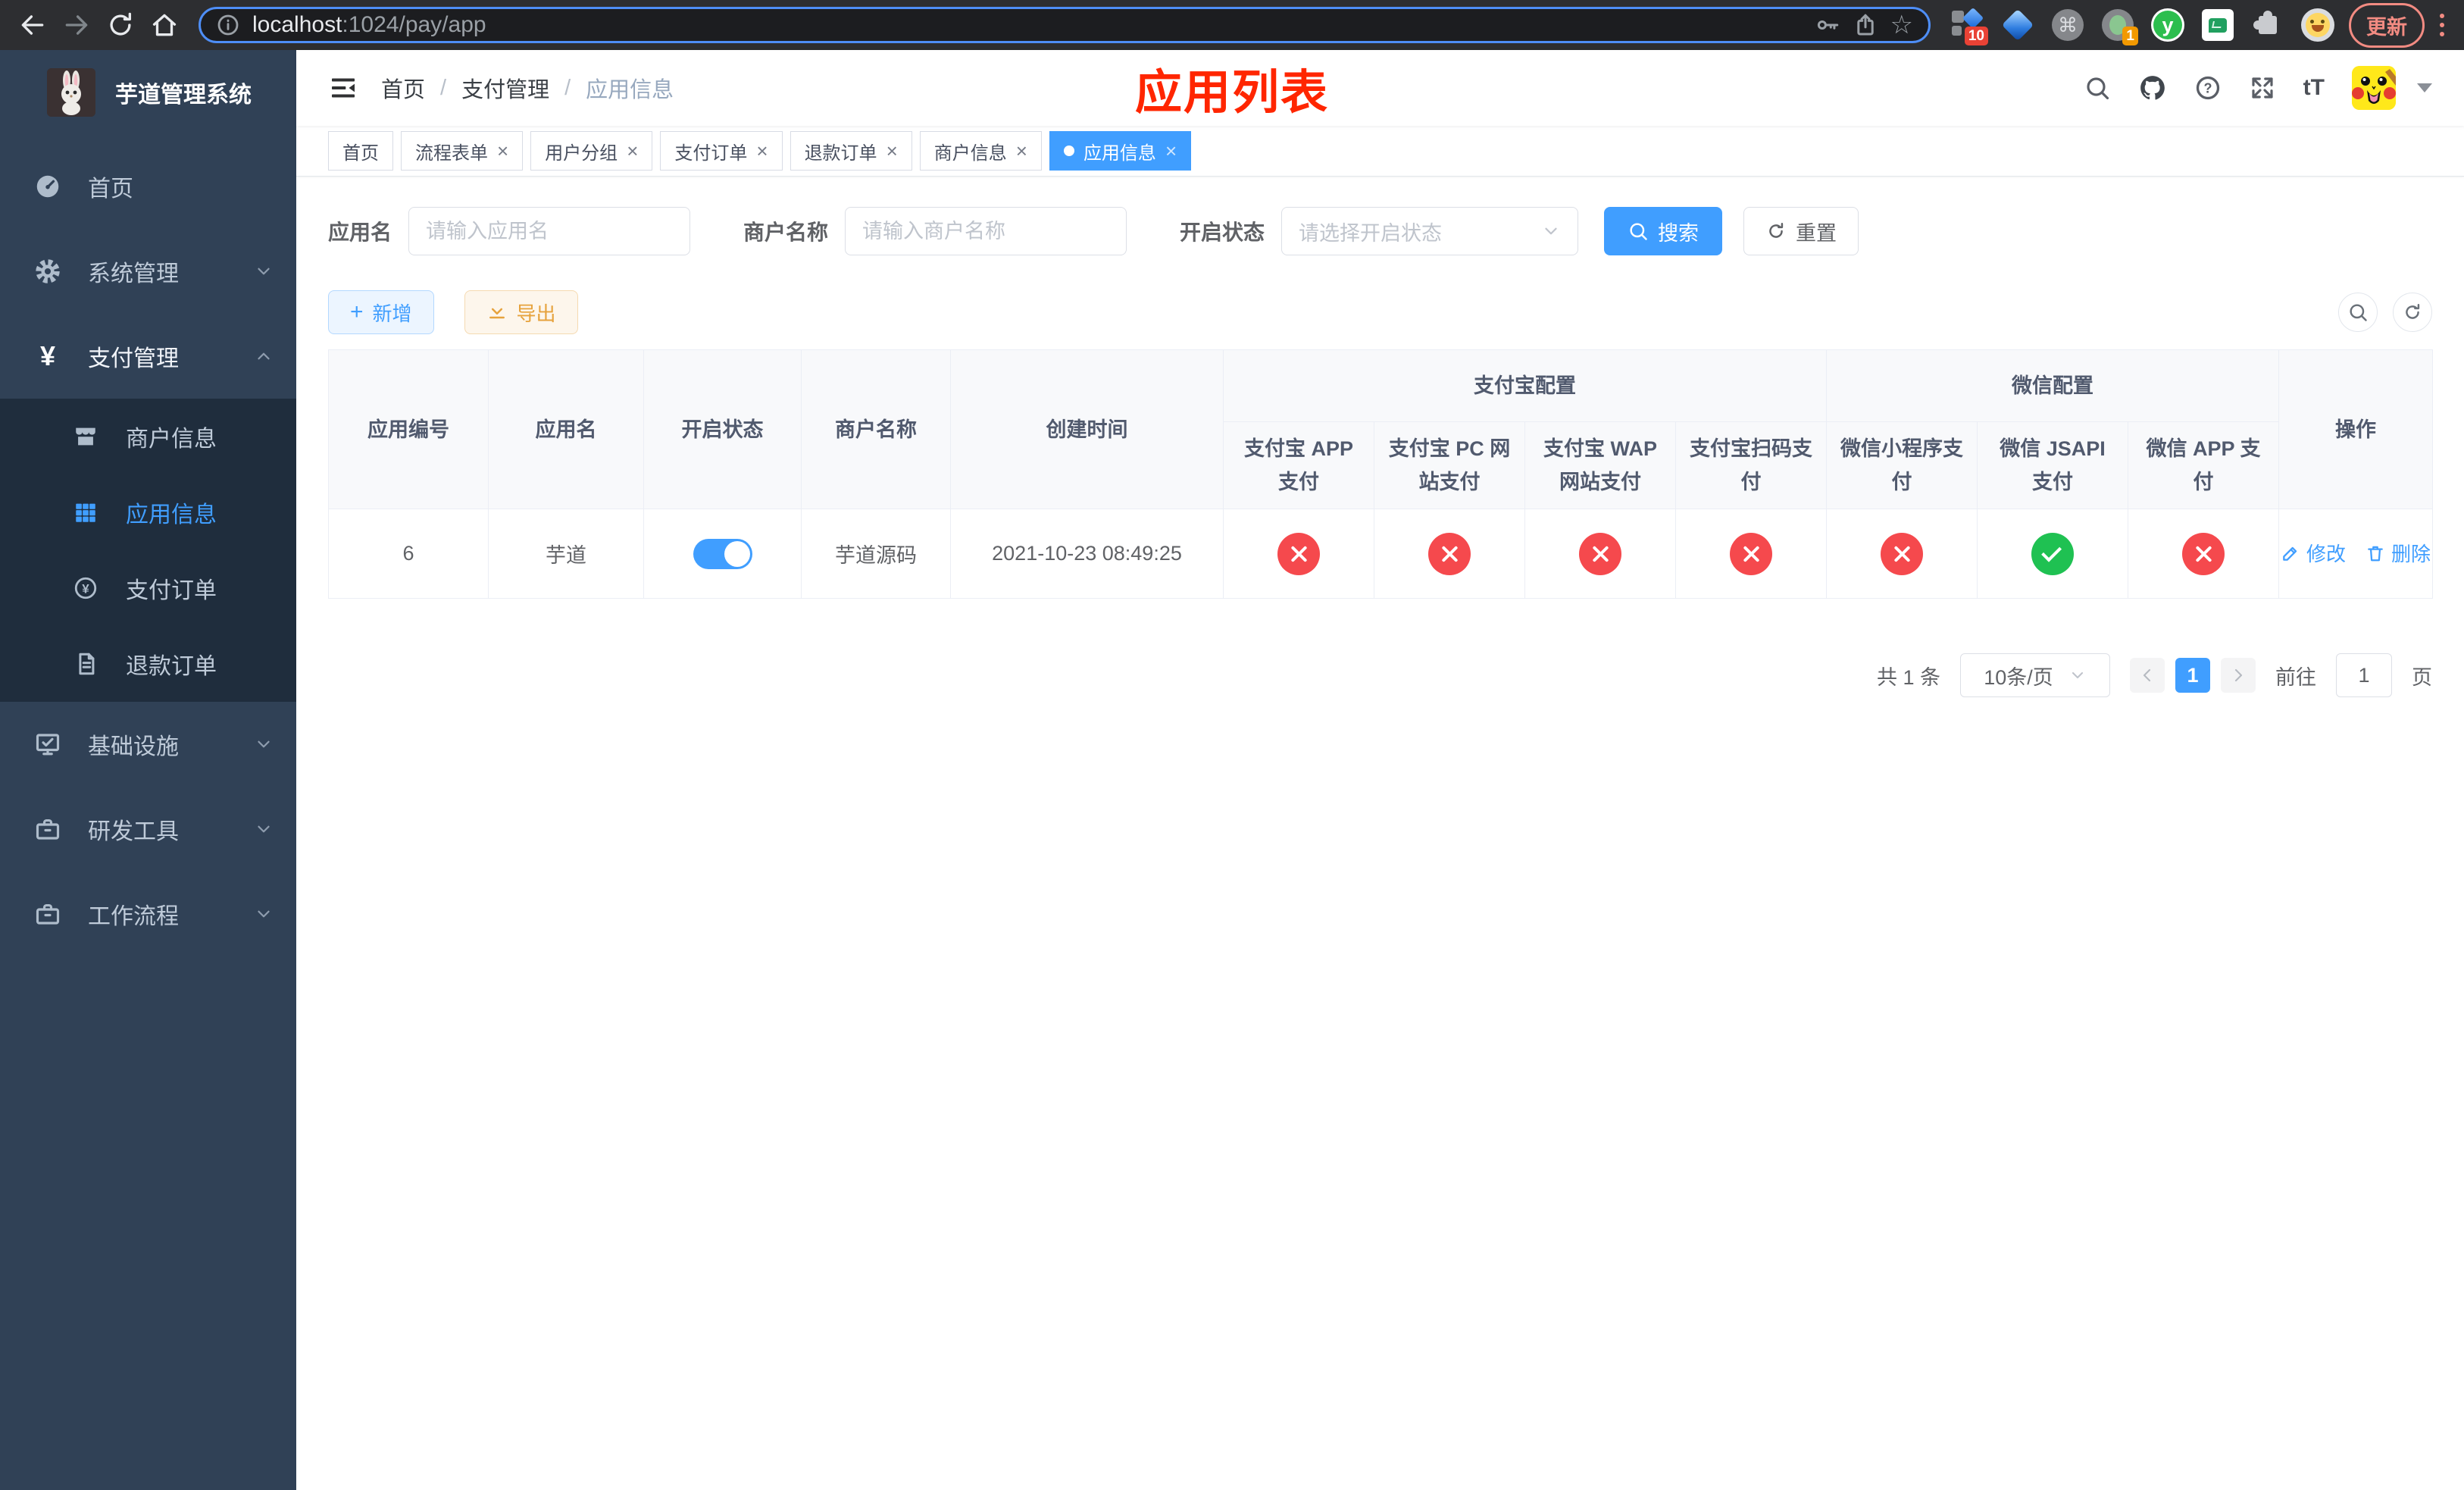 Image resolution: width=2464 pixels, height=1490 pixels. I want to click on sidebar-item-system: 系统管理, so click(148, 271).